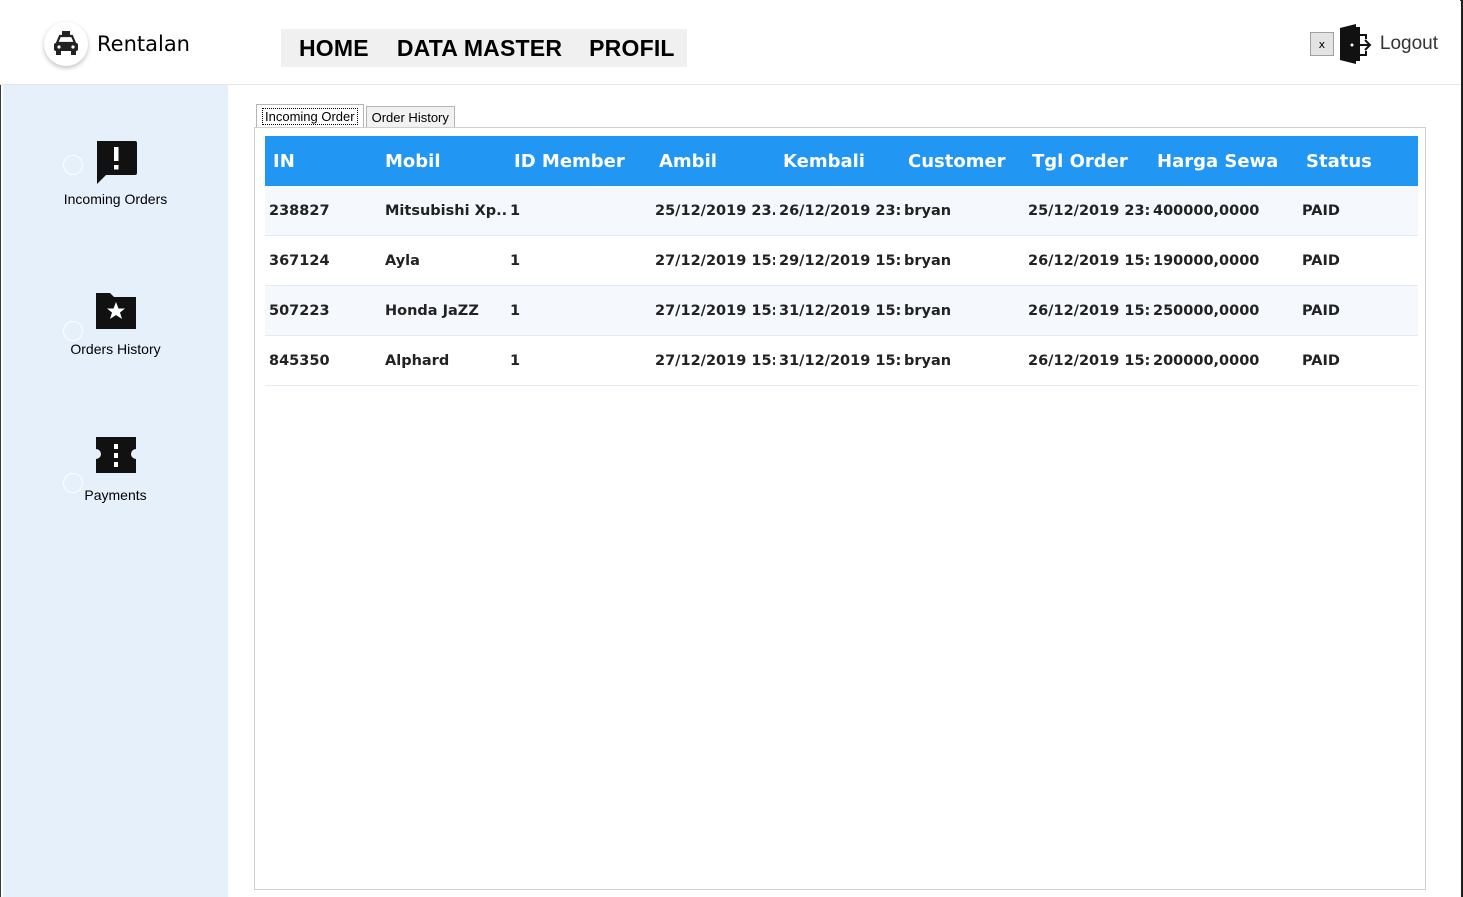 This screenshot has width=1463, height=897. What do you see at coordinates (1409, 44) in the screenshot?
I see `logout-link: Logout` at bounding box center [1409, 44].